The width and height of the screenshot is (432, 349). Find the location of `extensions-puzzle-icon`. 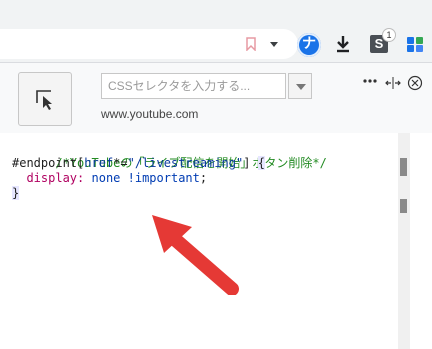

extensions-puzzle-icon is located at coordinates (415, 44).